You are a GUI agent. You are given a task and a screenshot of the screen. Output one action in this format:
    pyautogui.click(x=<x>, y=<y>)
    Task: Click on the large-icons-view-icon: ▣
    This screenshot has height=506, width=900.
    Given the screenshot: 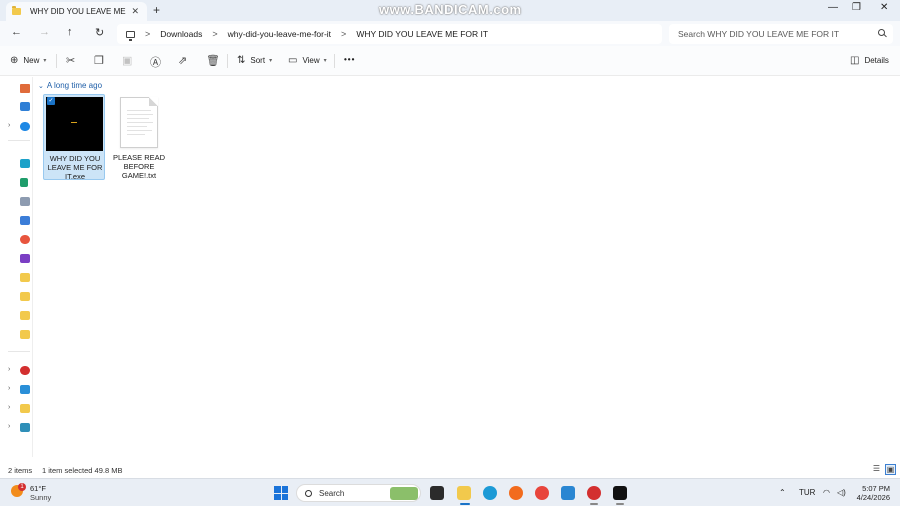 What is the action you would take?
    pyautogui.click(x=890, y=469)
    